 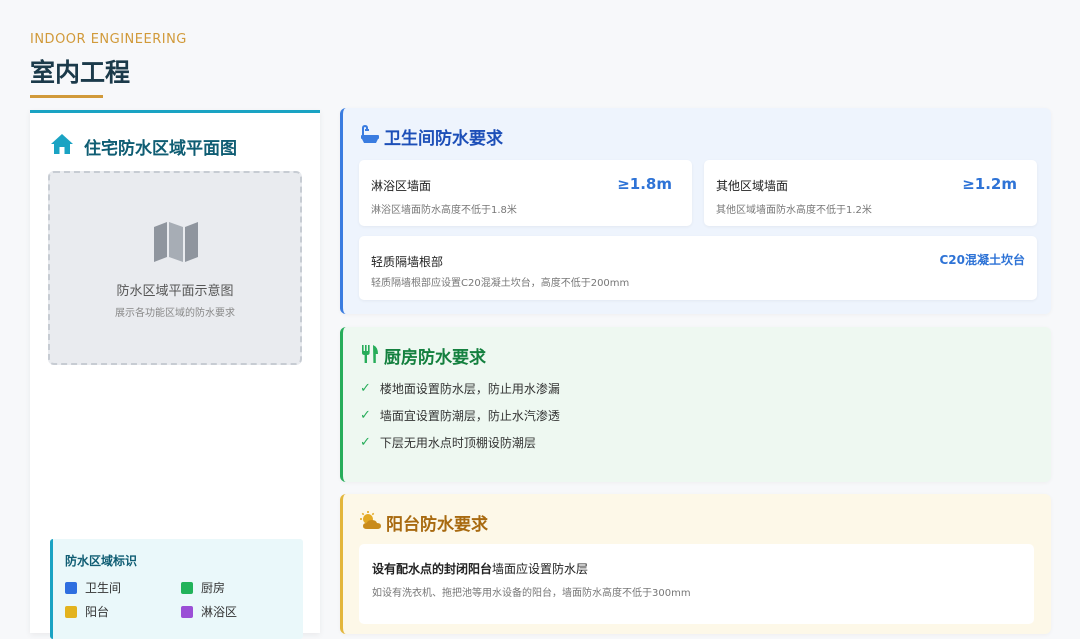 I want to click on title-underline, so click(x=66, y=96).